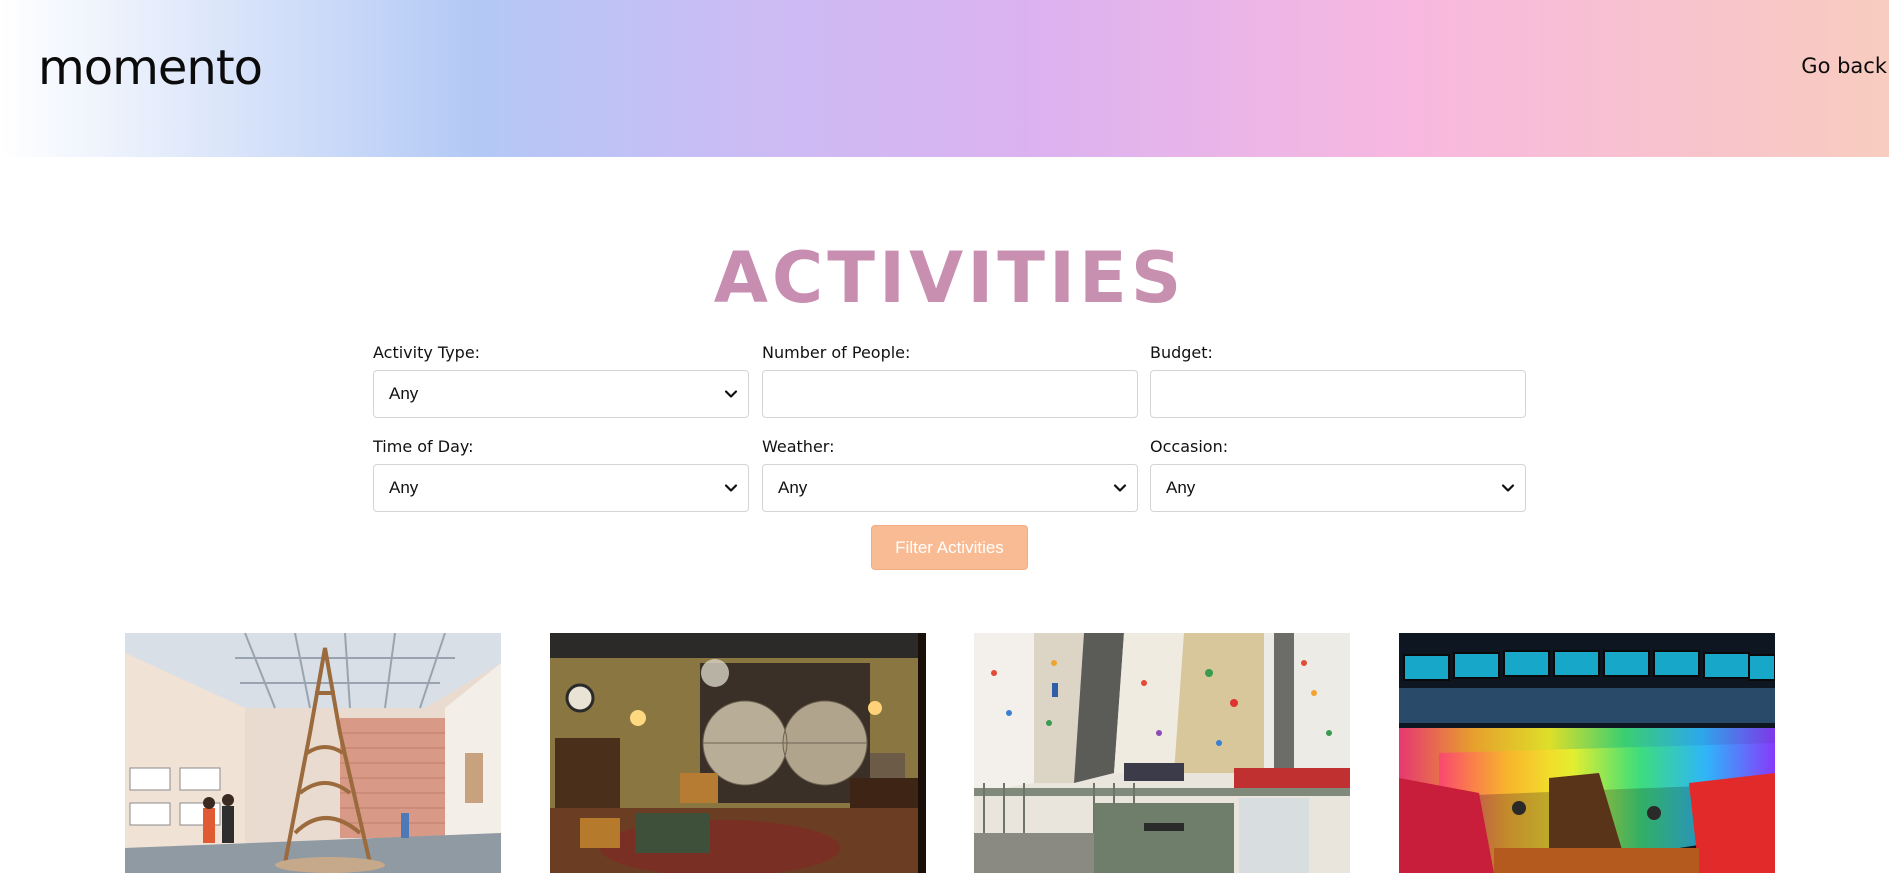 This screenshot has height=873, width=1889. Describe the element at coordinates (950, 394) in the screenshot. I see `number-of-people-input` at that location.